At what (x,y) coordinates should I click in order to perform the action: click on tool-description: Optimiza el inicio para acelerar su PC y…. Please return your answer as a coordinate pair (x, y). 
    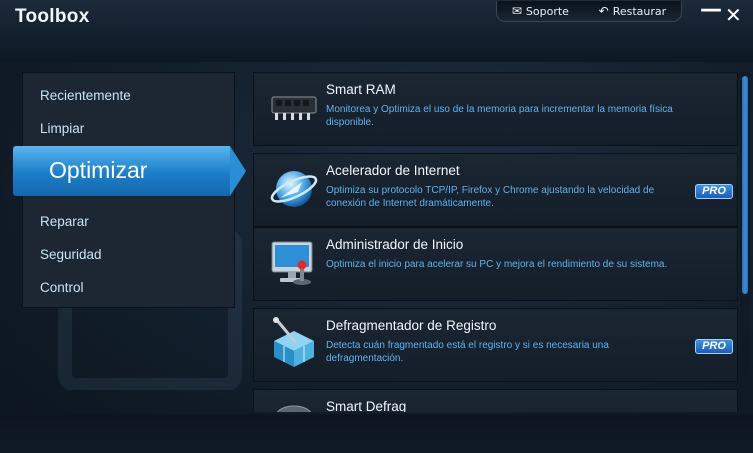
    Looking at the image, I should click on (497, 264).